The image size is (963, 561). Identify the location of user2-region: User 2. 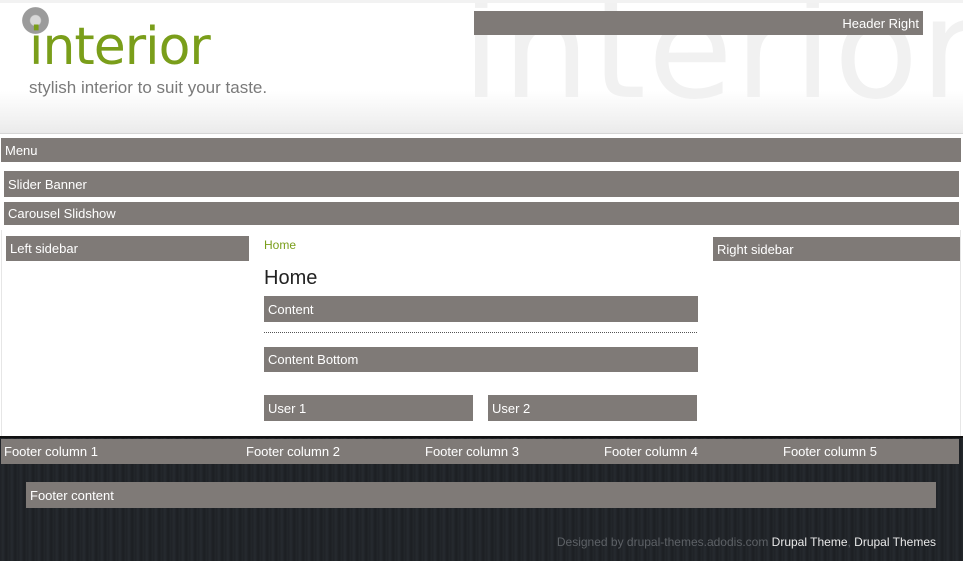
(592, 408).